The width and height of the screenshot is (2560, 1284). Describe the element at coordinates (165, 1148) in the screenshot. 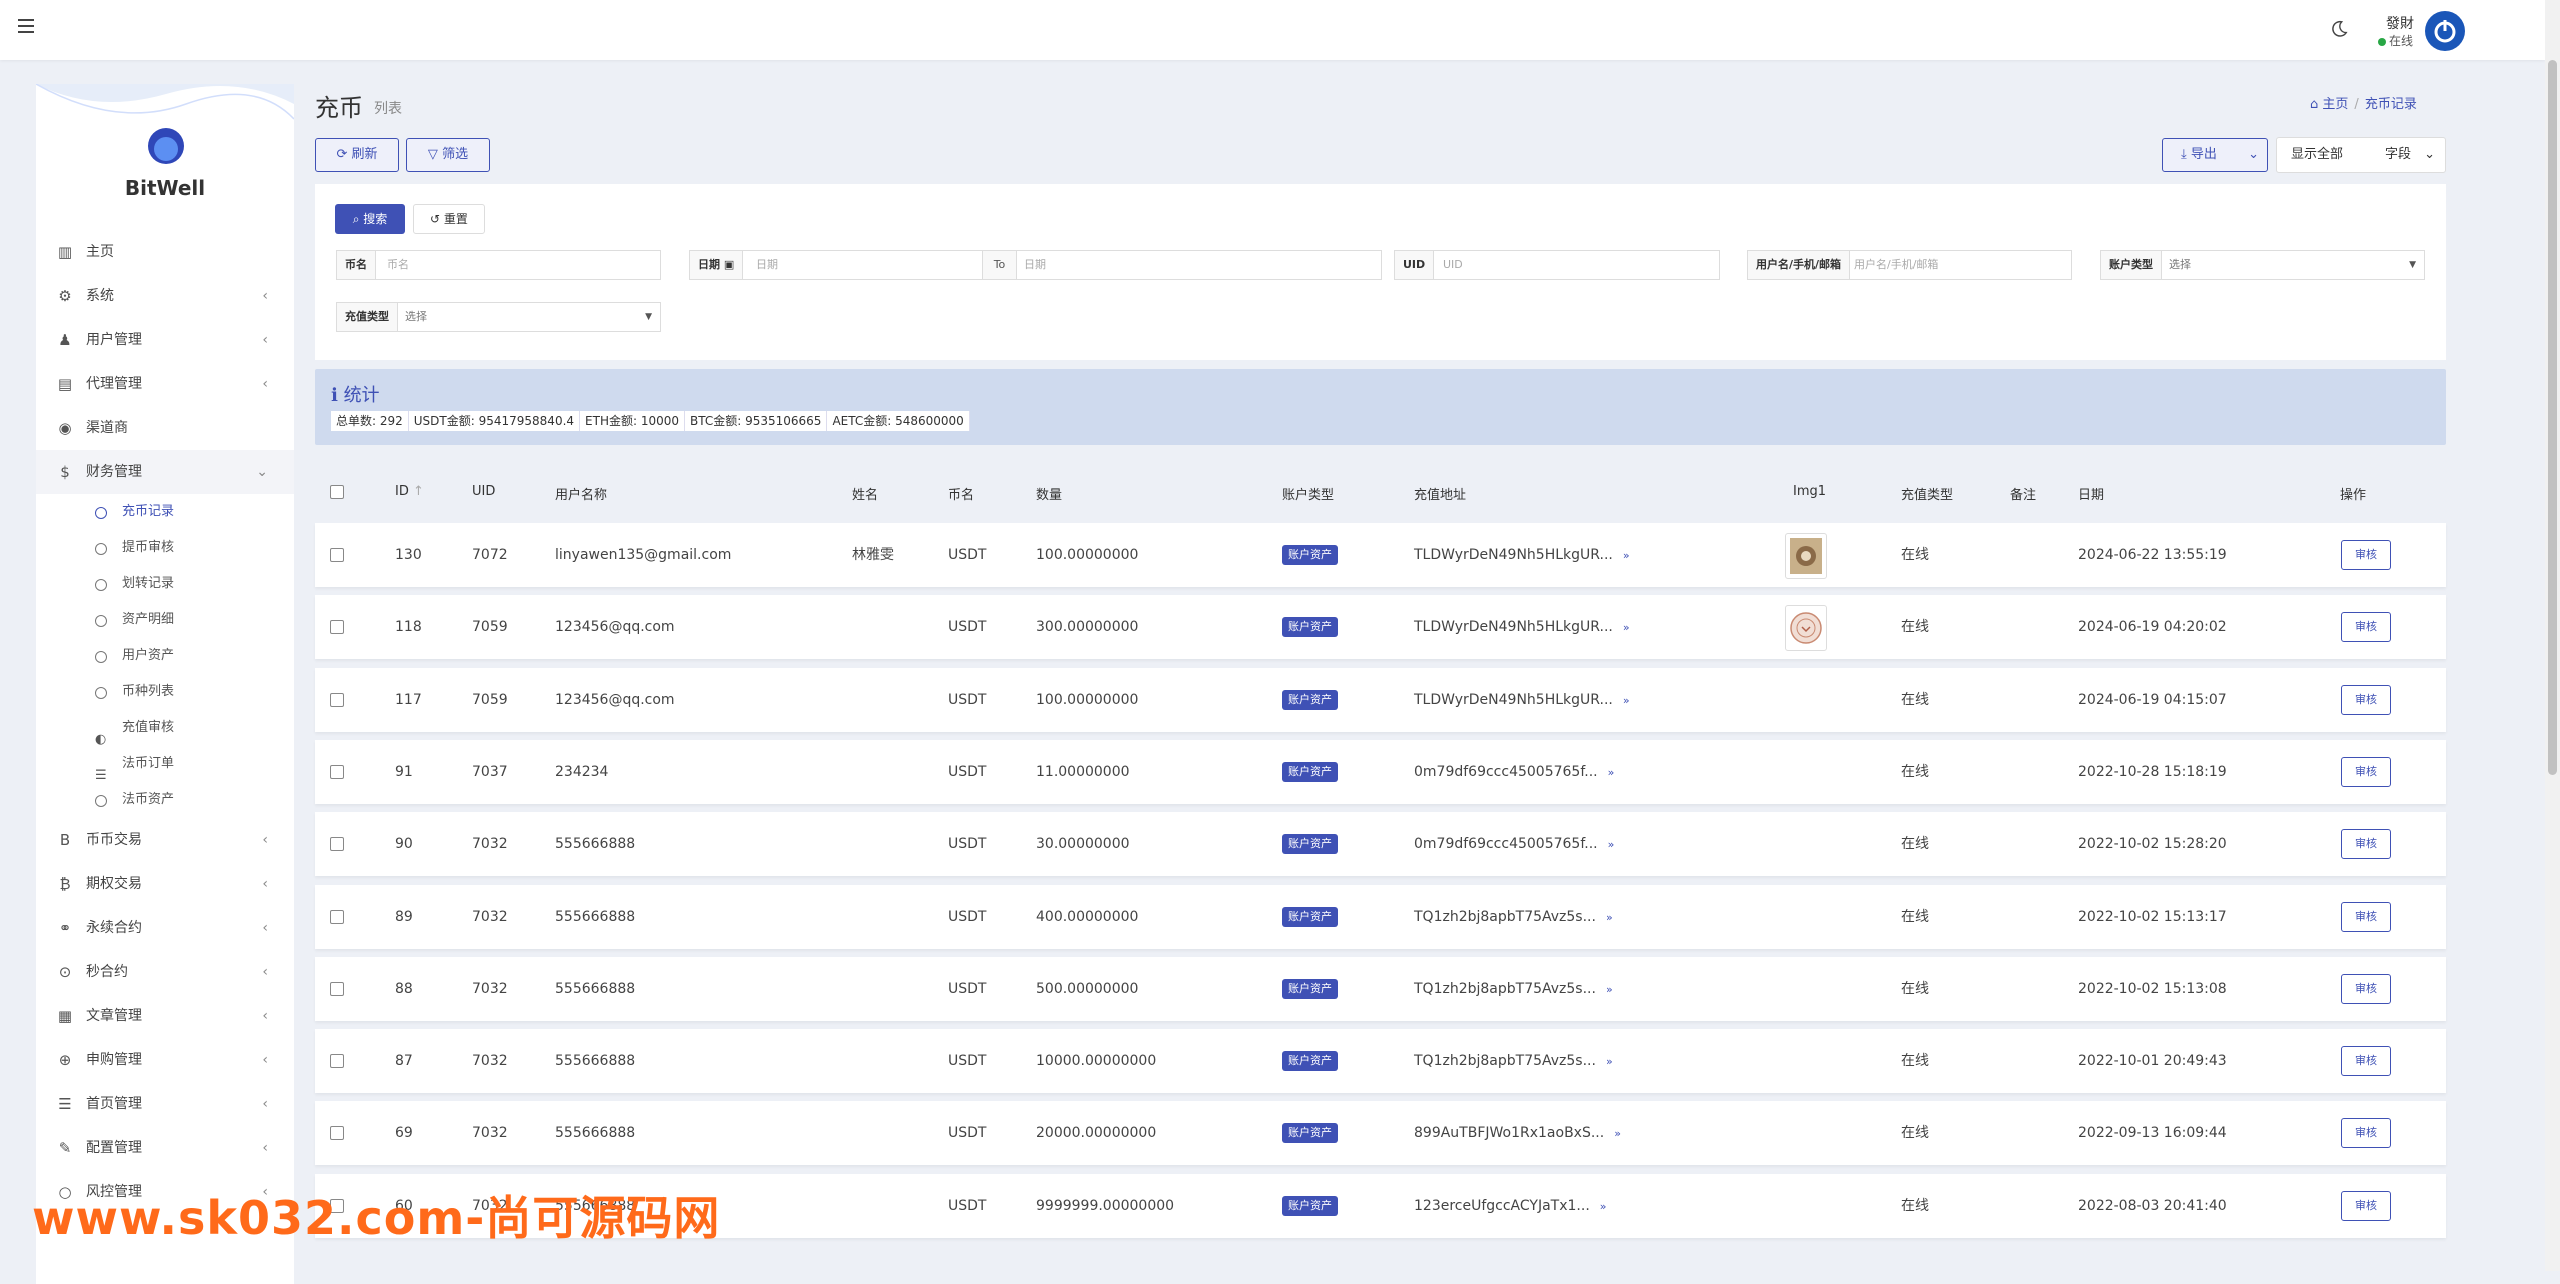

I see `sidebar-item: ✎ 配置管理 ‹` at that location.